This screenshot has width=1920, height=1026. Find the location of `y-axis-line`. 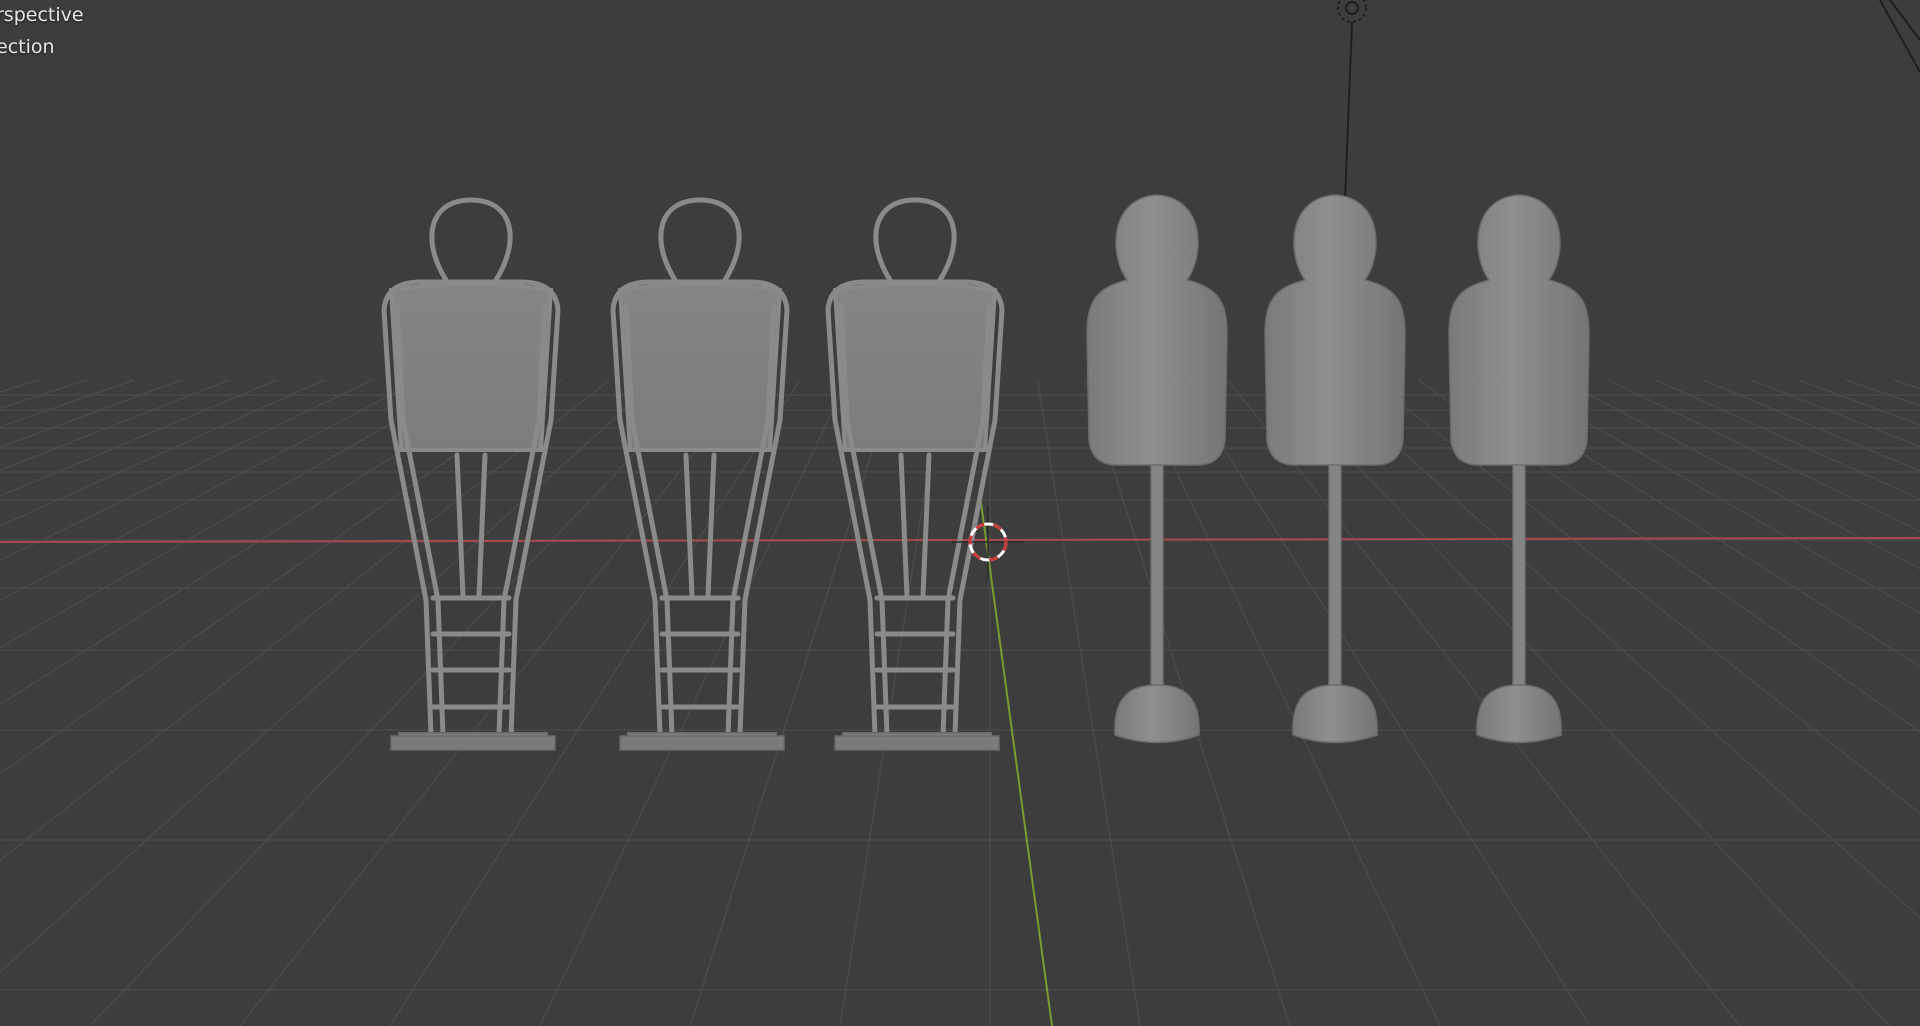

y-axis-line is located at coordinates (1016, 760).